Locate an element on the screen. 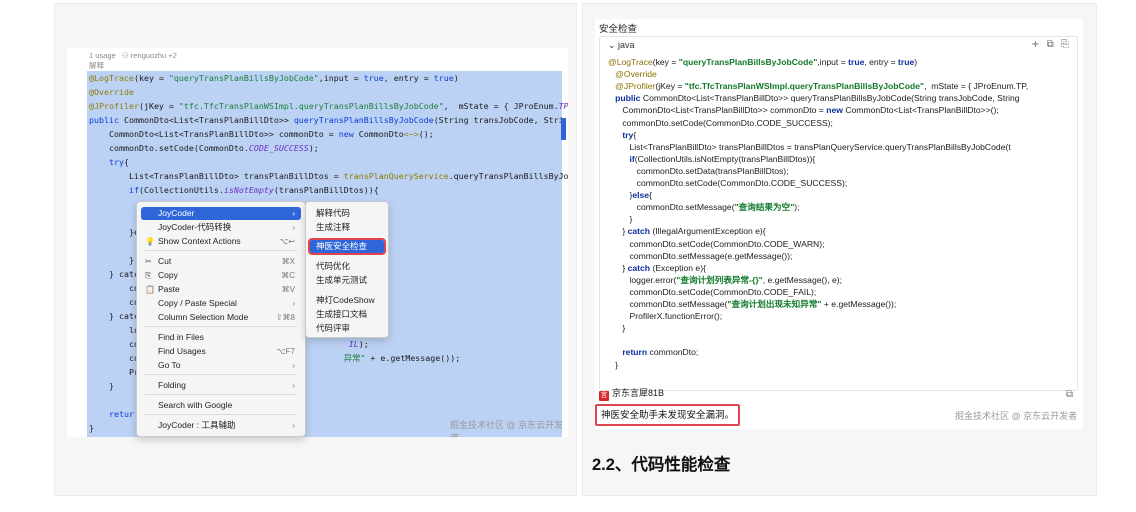 Image resolution: width=1136 pixels, height=512 pixels. code-token: (IllegalArgumentException e){ is located at coordinates (709, 231).